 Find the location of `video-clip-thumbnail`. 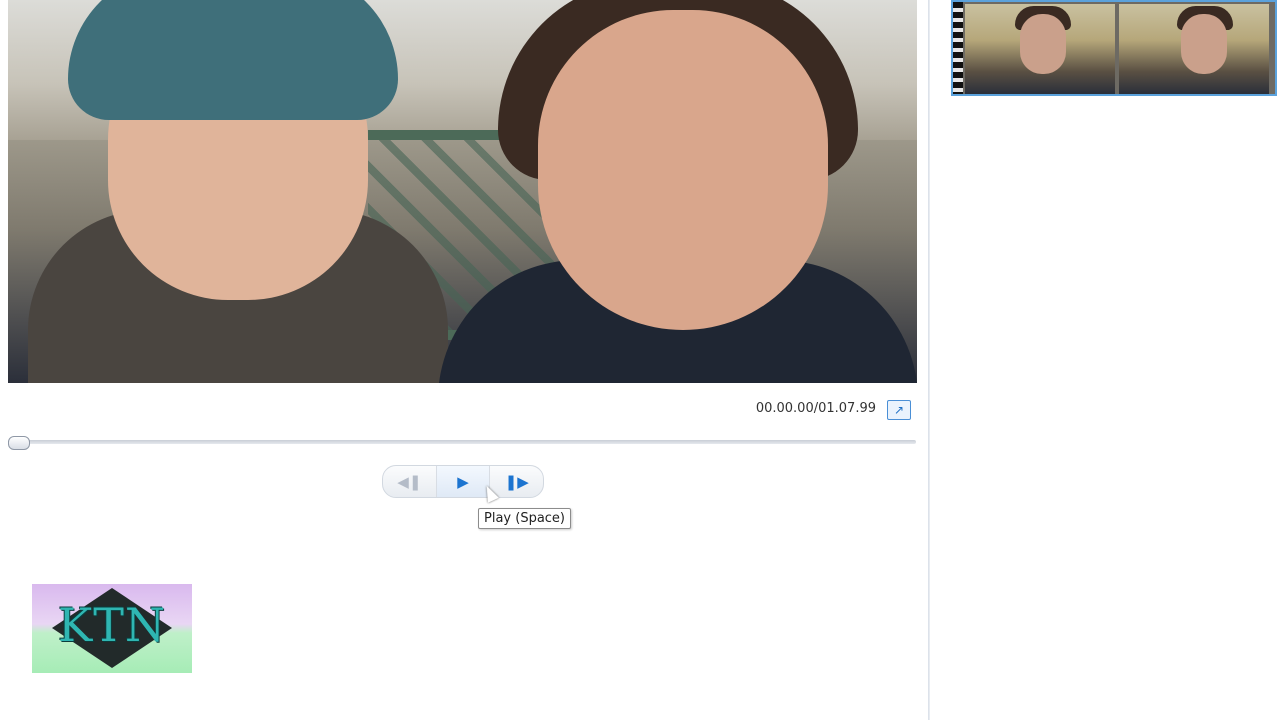

video-clip-thumbnail is located at coordinates (1114, 48).